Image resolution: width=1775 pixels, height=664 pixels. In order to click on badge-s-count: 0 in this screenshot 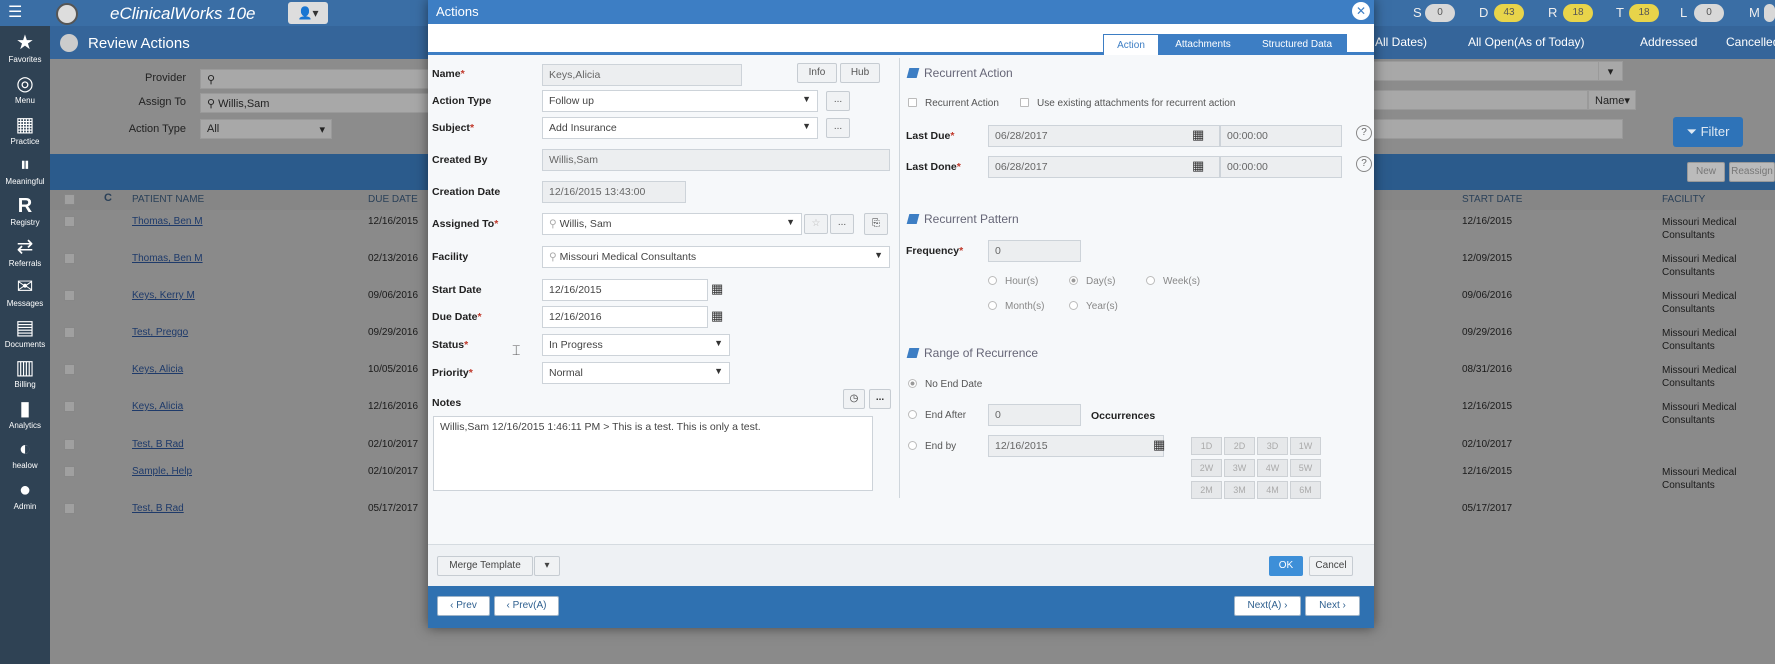, I will do `click(1440, 13)`.